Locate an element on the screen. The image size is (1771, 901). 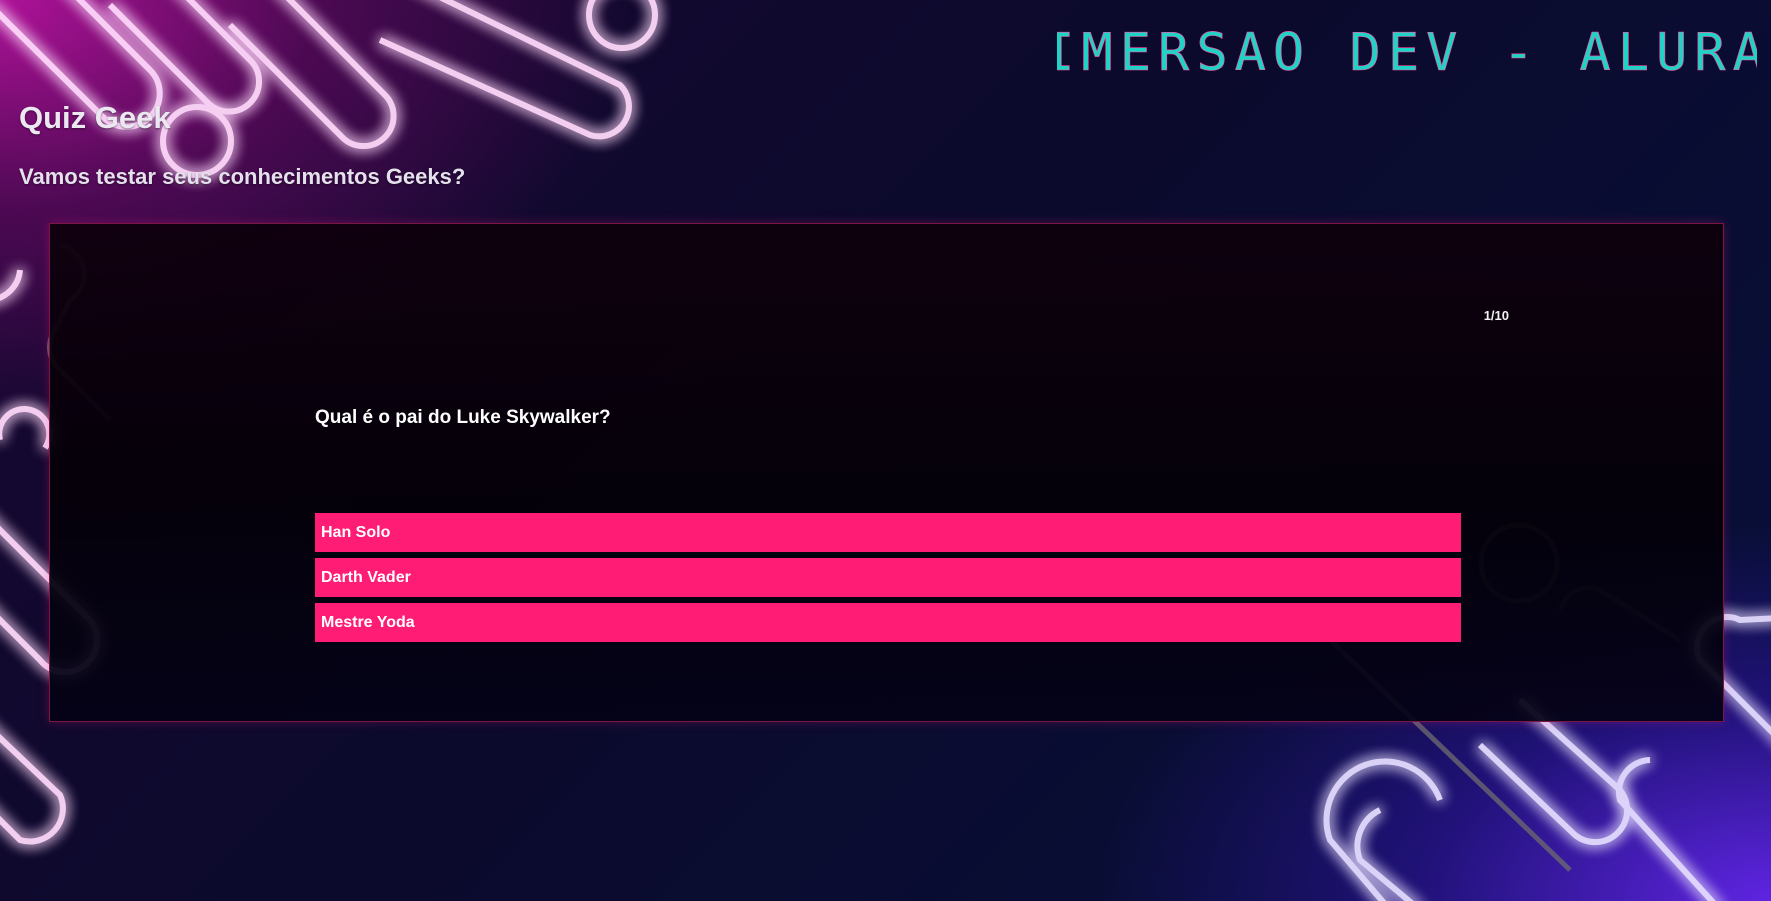
page-title: Quiz Geek is located at coordinates (95, 117).